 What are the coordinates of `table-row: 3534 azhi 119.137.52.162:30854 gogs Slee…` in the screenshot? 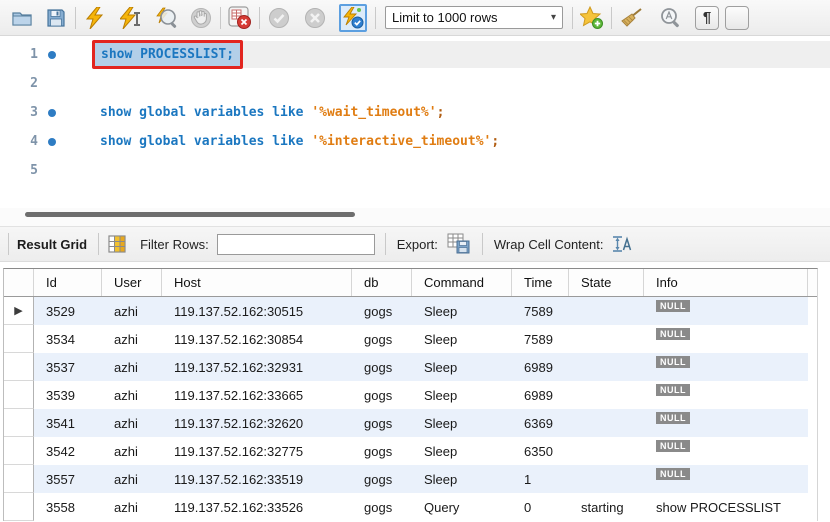 It's located at (410, 339).